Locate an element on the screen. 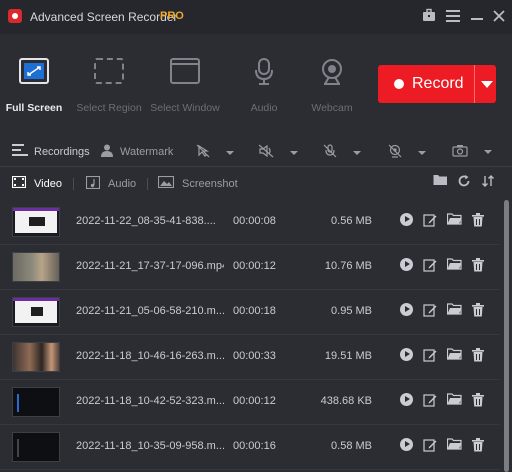 The height and width of the screenshot is (472, 512). vertical-scrollbar is located at coordinates (506, 336).